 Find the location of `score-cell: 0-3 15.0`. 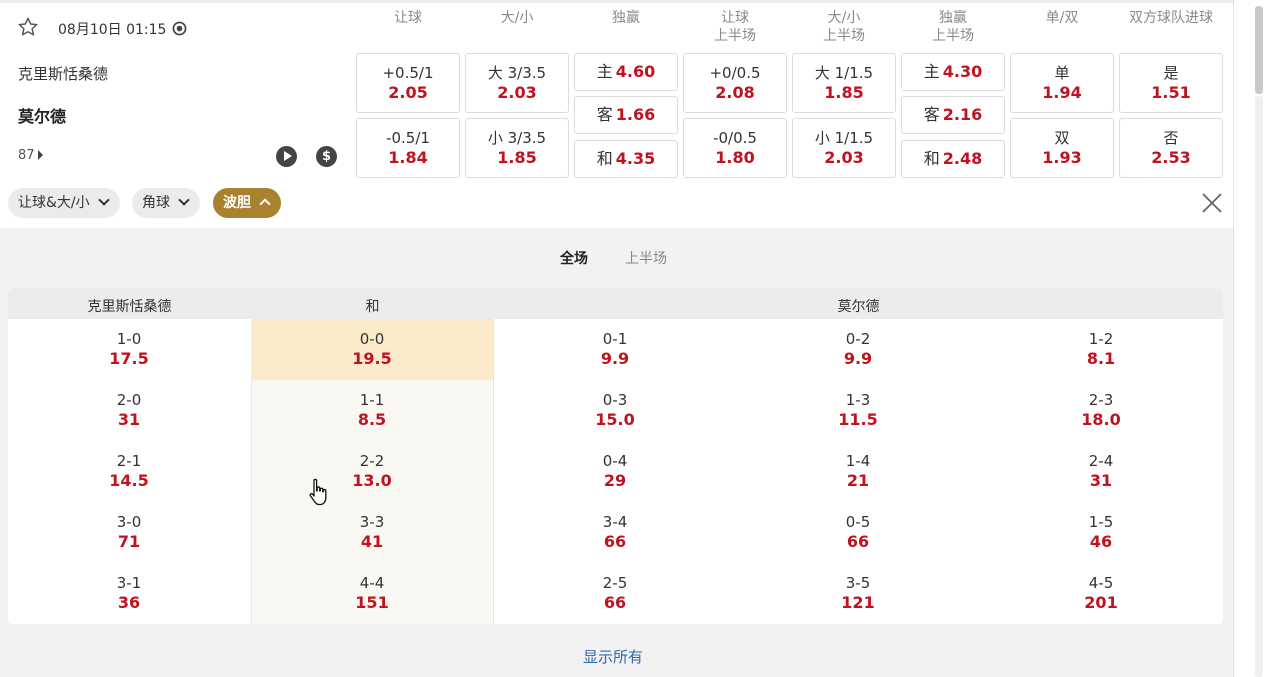

score-cell: 0-3 15.0 is located at coordinates (615, 410).